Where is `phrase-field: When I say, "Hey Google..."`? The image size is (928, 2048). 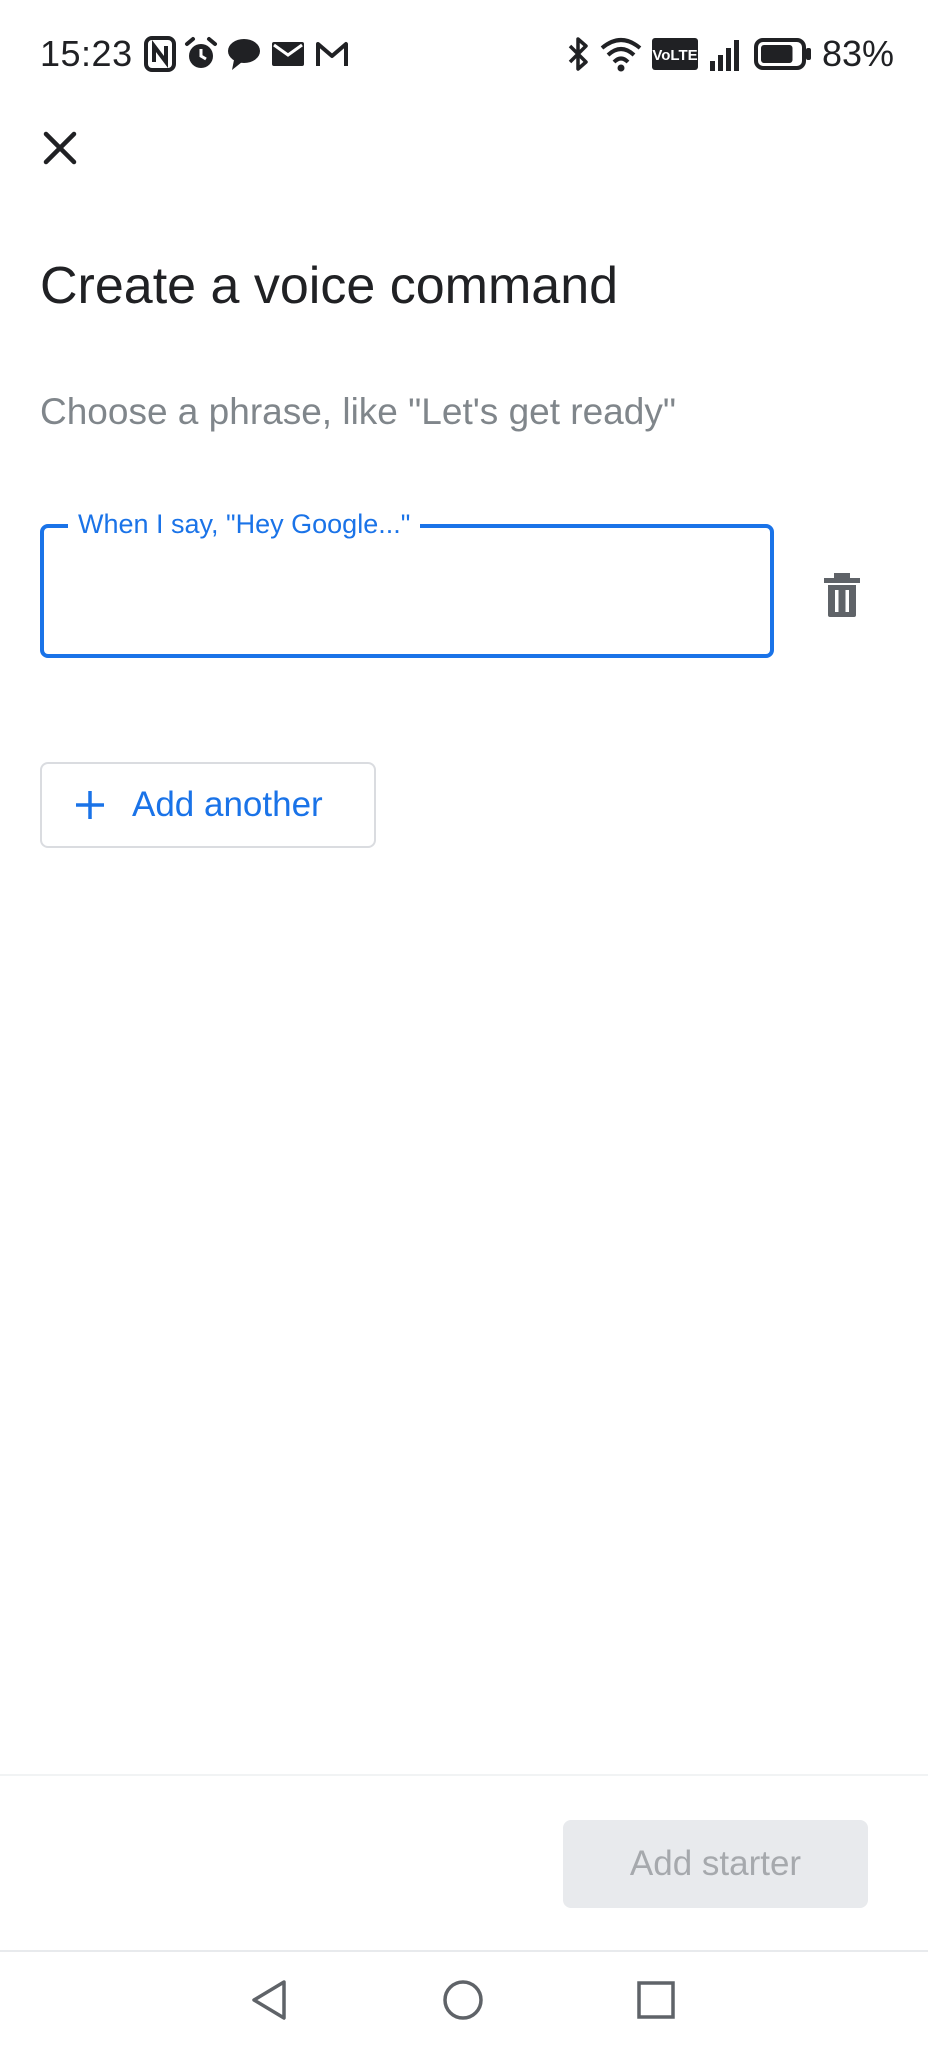
phrase-field: When I say, "Hey Google..." is located at coordinates (407, 582).